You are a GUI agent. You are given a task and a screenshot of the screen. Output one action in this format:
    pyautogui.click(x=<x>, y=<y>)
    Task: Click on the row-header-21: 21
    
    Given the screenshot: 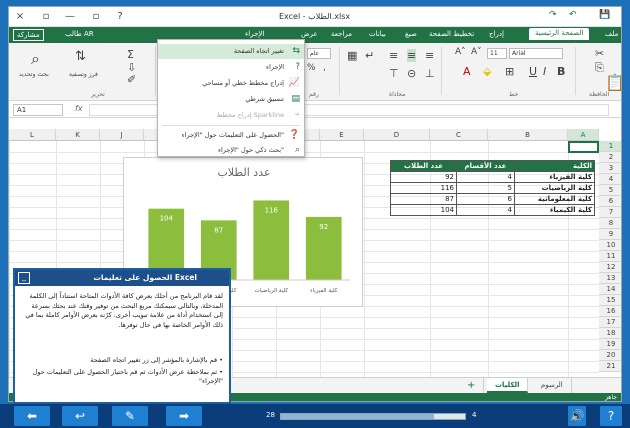 What is the action you would take?
    pyautogui.click(x=610, y=366)
    